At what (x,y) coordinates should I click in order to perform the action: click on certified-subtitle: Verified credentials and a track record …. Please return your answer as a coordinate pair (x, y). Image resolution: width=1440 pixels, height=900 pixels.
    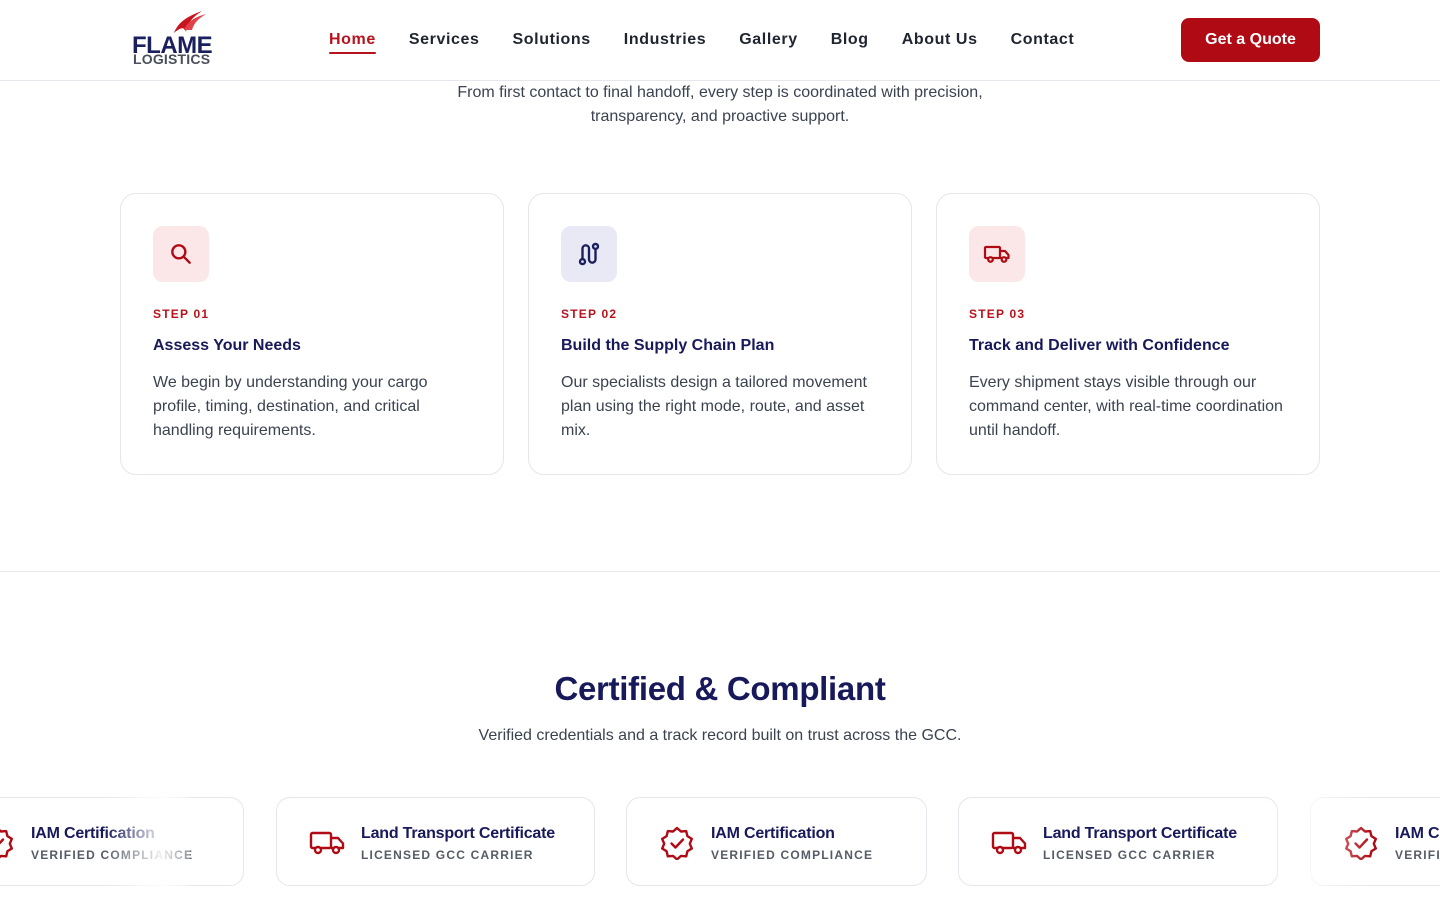
    Looking at the image, I should click on (720, 735).